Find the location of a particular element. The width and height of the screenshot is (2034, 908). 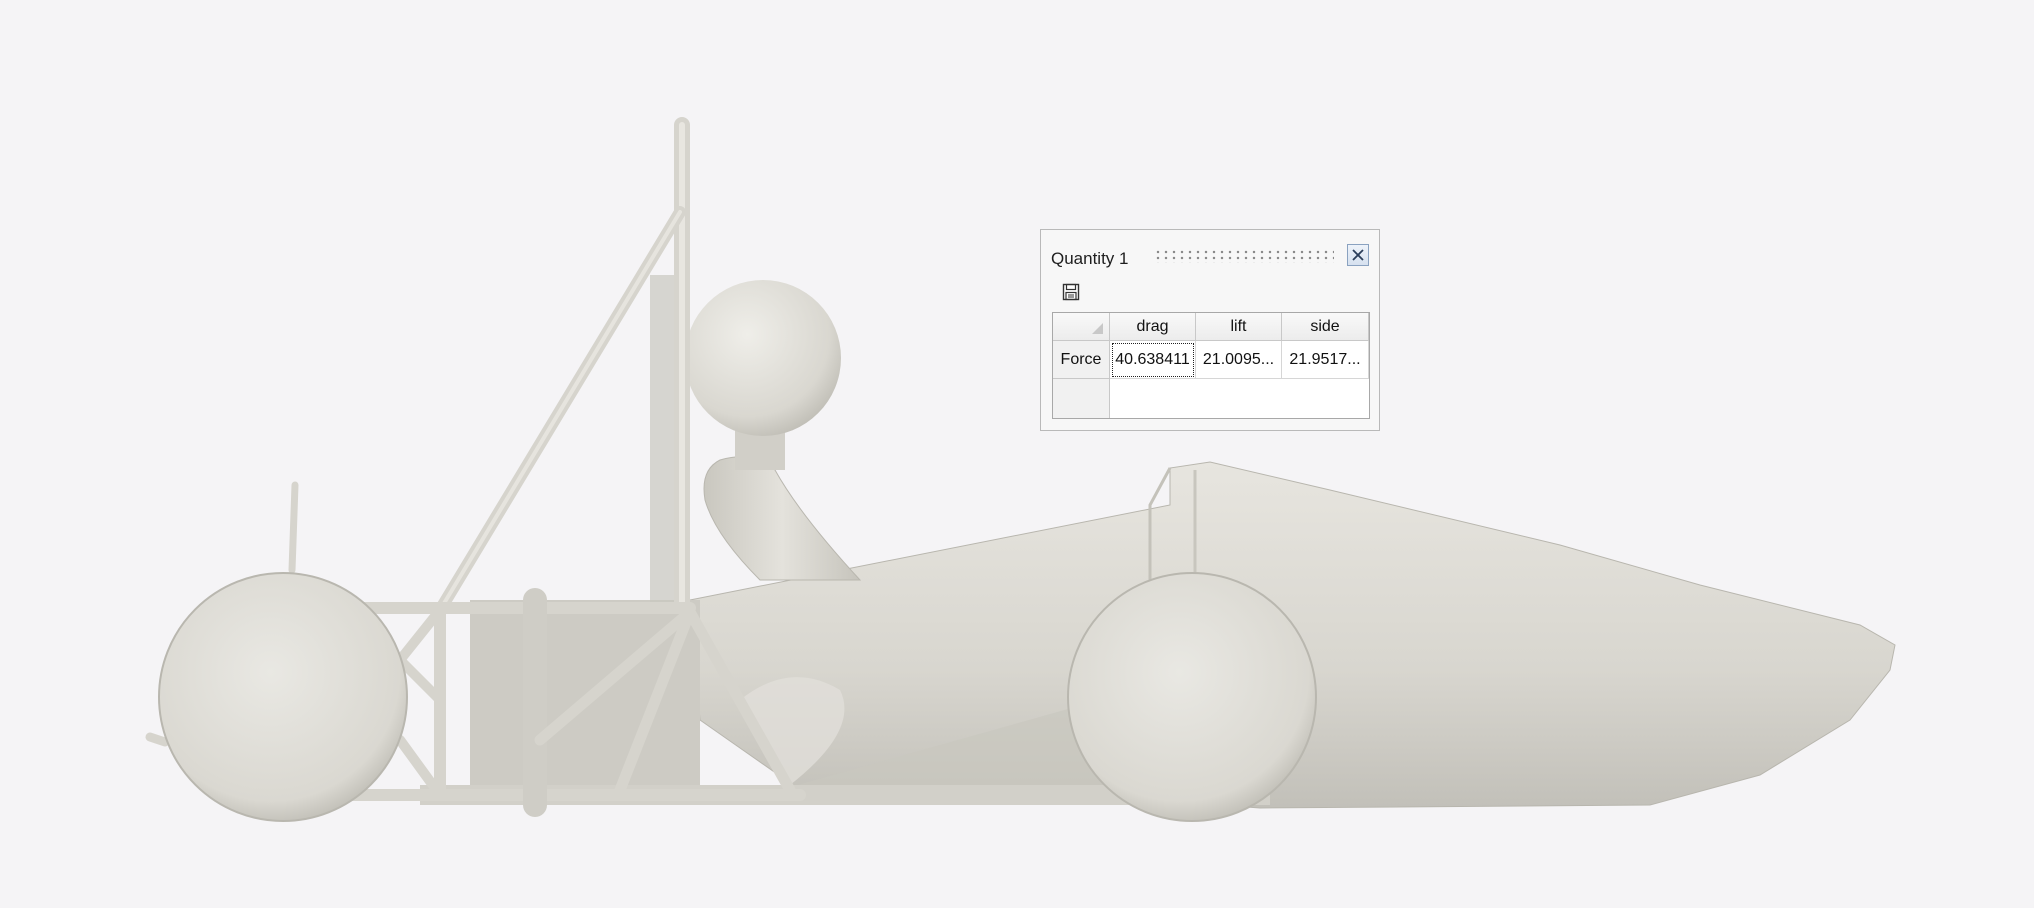

rear-wheel is located at coordinates (1192, 697).